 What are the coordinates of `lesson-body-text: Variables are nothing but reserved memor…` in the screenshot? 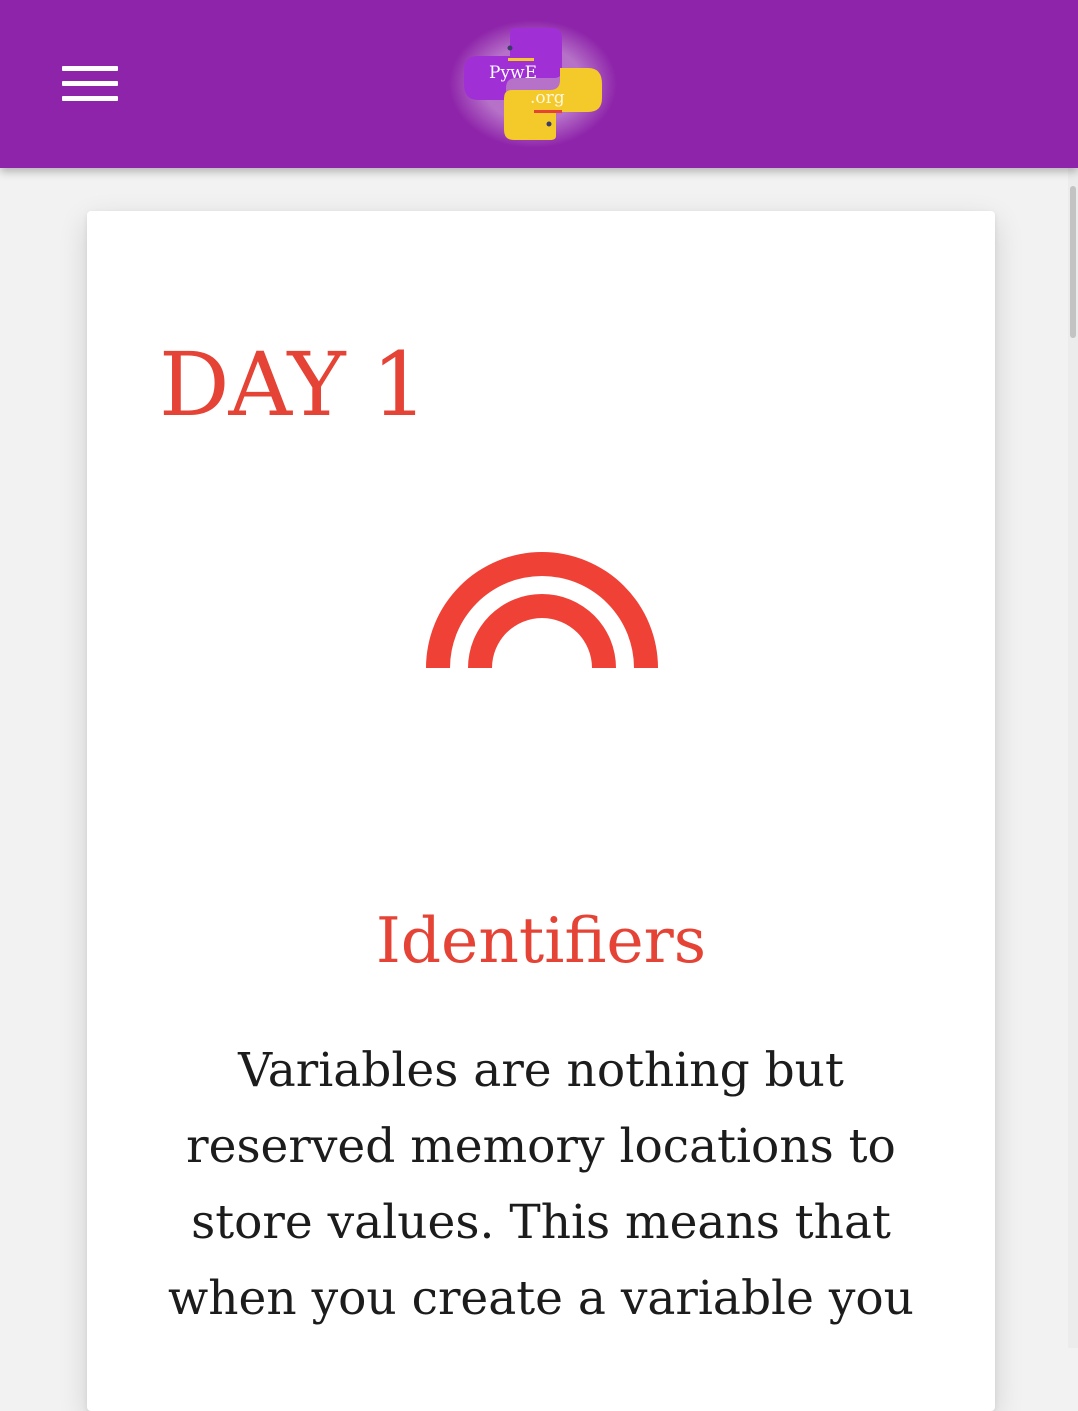 It's located at (541, 1184).